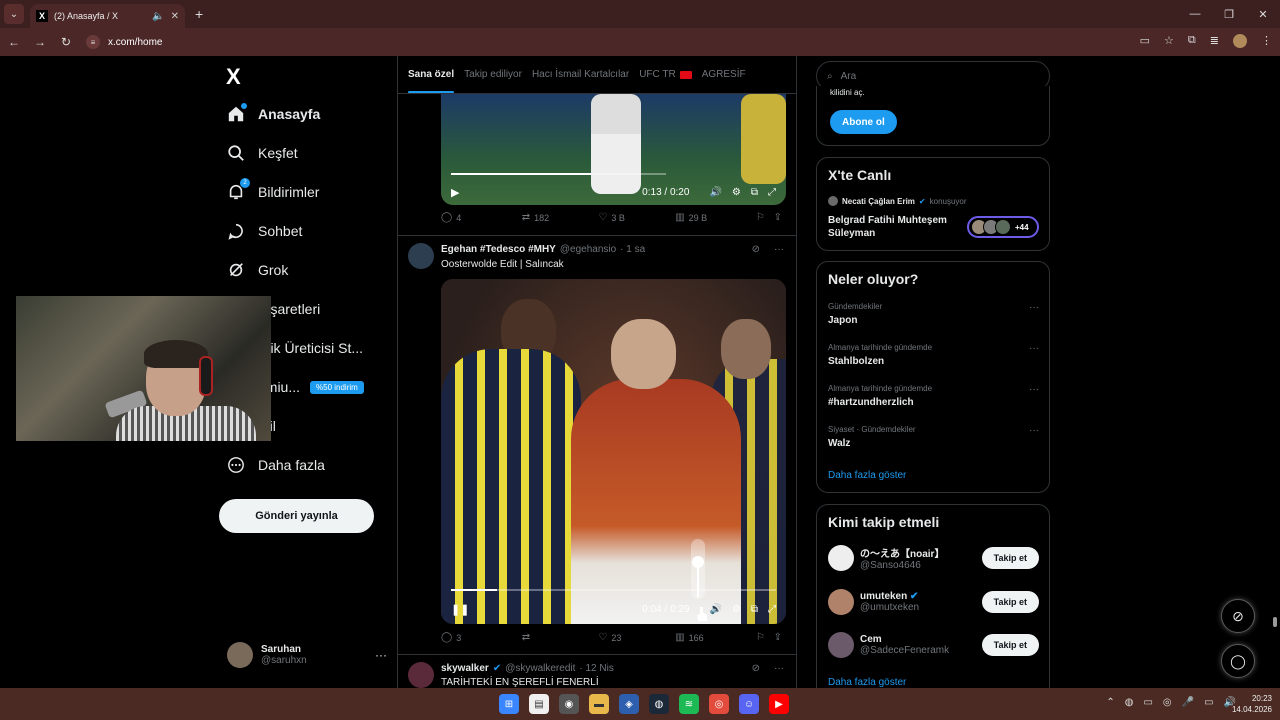 Image resolution: width=1280 pixels, height=720 pixels. I want to click on game-icon: ▭, so click(1147, 702).